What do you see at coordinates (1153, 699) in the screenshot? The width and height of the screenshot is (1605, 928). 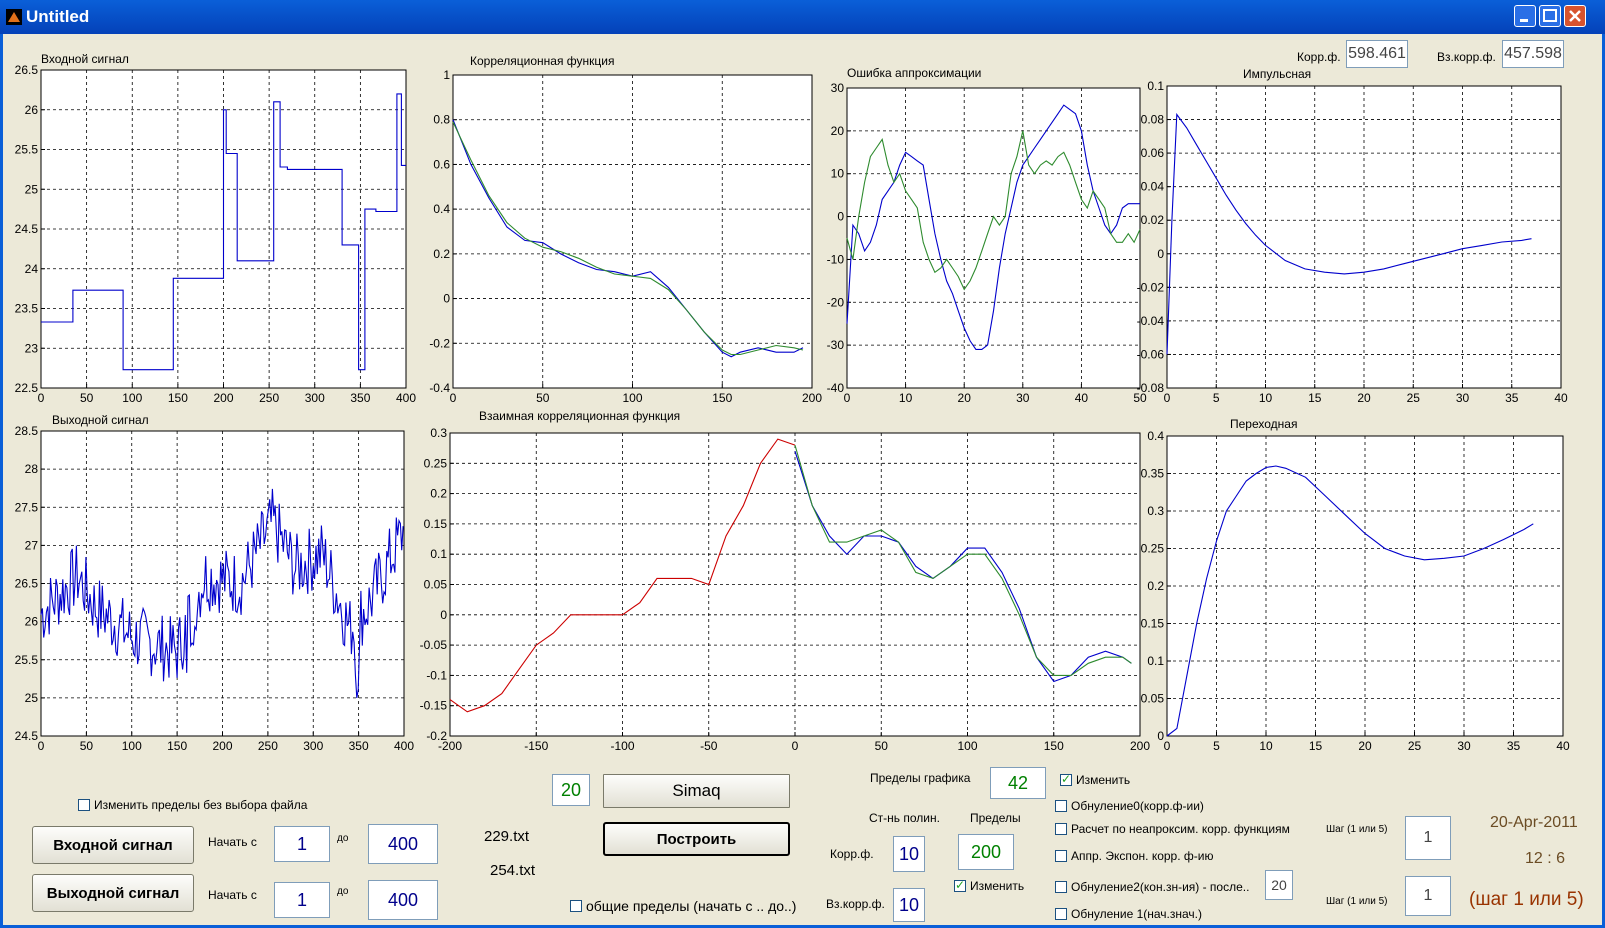 I see `y-tick-label: 0.05` at bounding box center [1153, 699].